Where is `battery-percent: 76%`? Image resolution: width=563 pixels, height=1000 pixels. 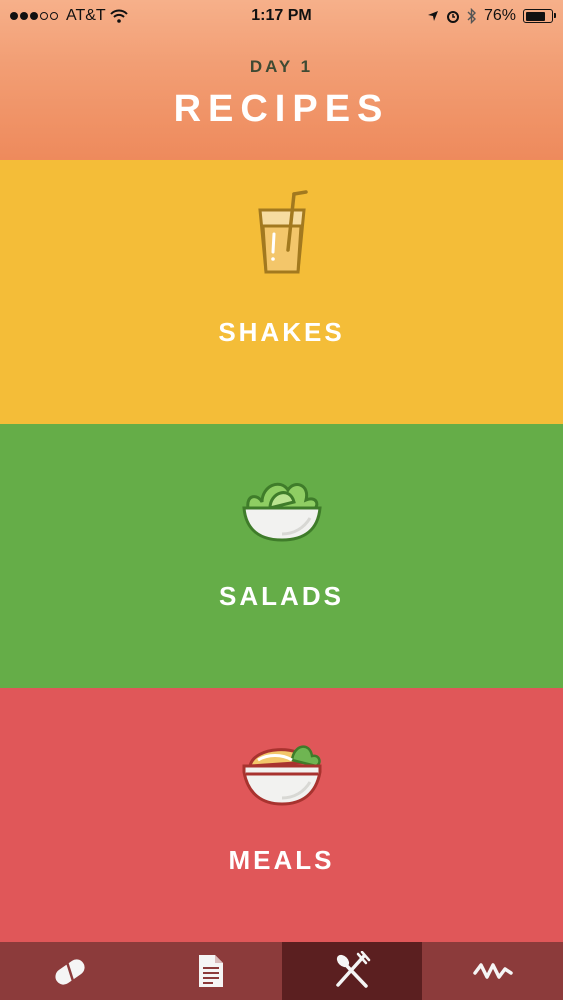 battery-percent: 76% is located at coordinates (499, 15).